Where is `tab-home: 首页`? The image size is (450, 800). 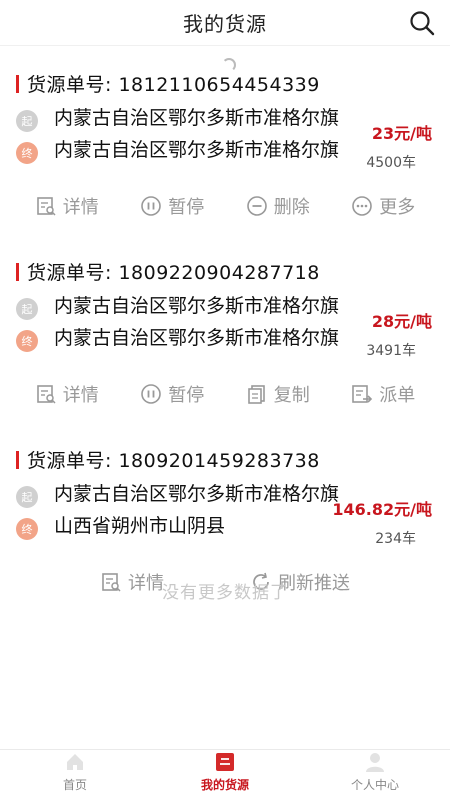
tab-home: 首页 is located at coordinates (75, 775).